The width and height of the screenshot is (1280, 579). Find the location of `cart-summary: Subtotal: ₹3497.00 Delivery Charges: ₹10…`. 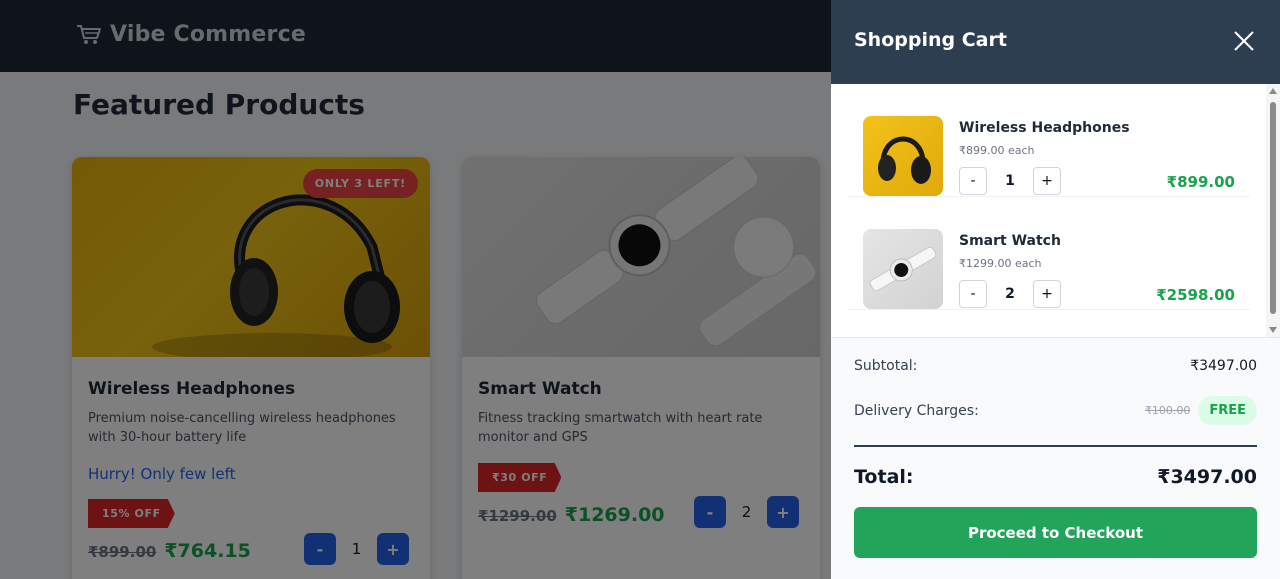

cart-summary: Subtotal: ₹3497.00 Delivery Charges: ₹10… is located at coordinates (1055, 458).